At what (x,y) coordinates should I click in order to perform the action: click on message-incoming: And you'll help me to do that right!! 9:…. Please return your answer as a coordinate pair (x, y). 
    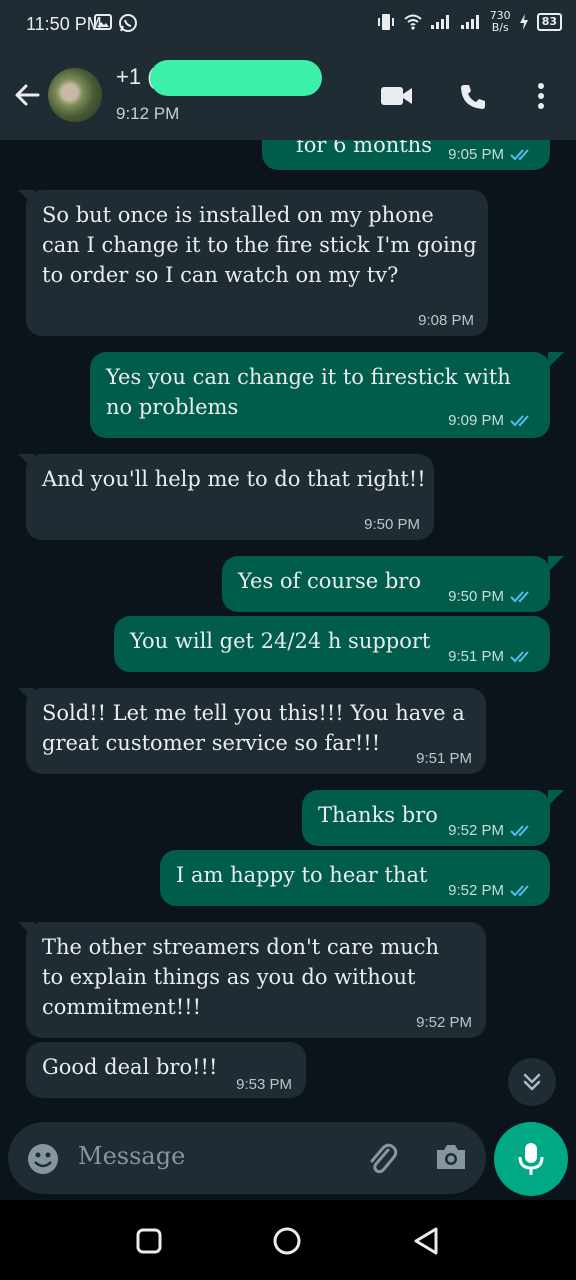
    Looking at the image, I should click on (230, 497).